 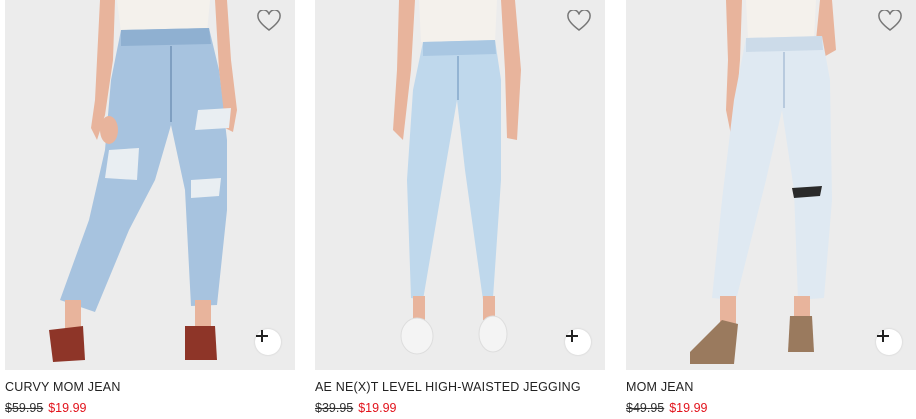 What do you see at coordinates (448, 387) in the screenshot?
I see `product-title: AE NE(X)T LEVEL HIGH-WAISTED JEGGING` at bounding box center [448, 387].